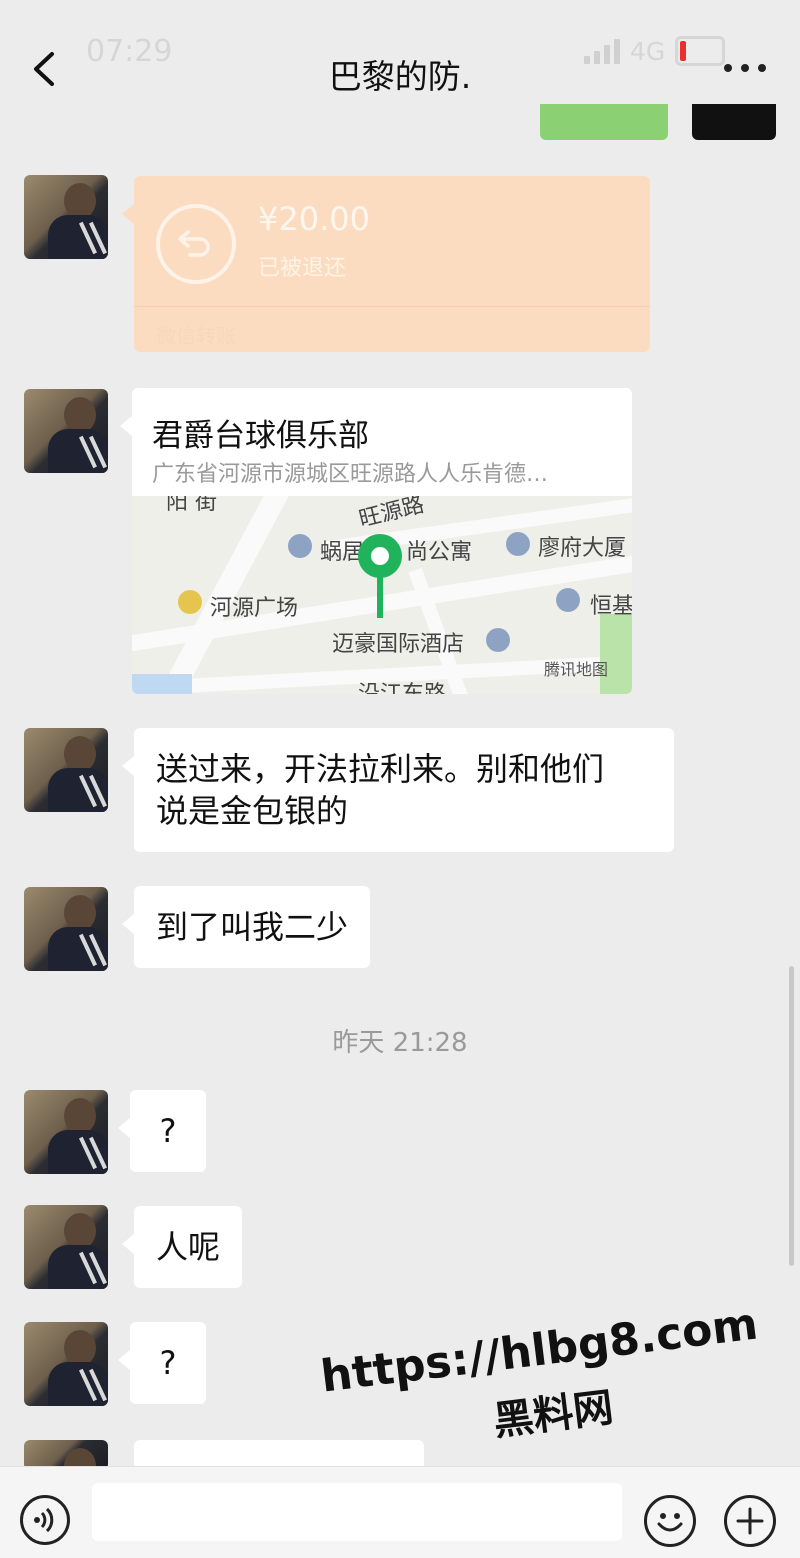 This screenshot has width=800, height=1558. I want to click on plus-icon, so click(750, 1521).